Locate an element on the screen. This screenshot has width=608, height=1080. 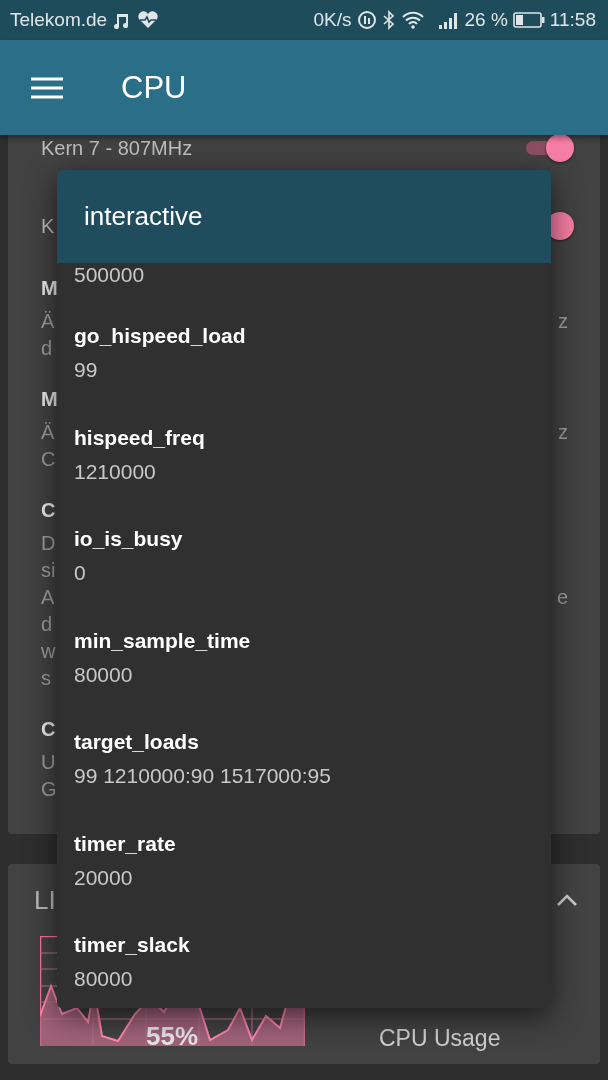
setting-title: Kern 7 - 807MHz is located at coordinates (117, 148).